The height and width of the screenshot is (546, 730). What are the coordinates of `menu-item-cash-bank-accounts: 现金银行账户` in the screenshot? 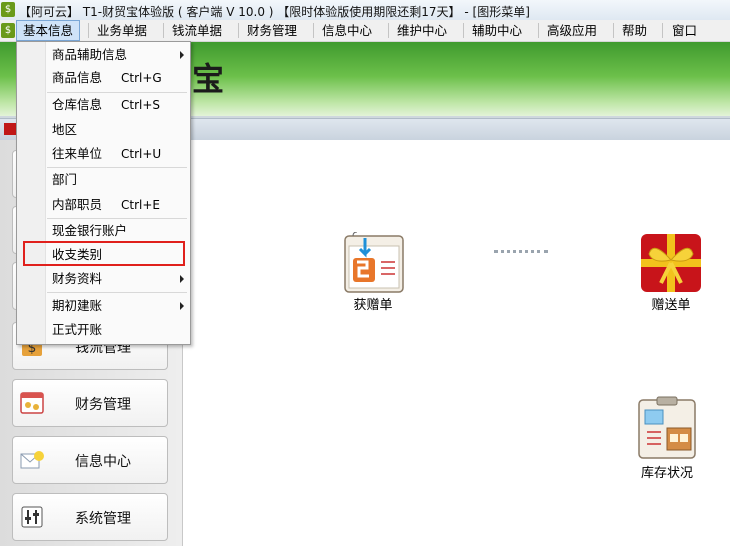 It's located at (103, 231).